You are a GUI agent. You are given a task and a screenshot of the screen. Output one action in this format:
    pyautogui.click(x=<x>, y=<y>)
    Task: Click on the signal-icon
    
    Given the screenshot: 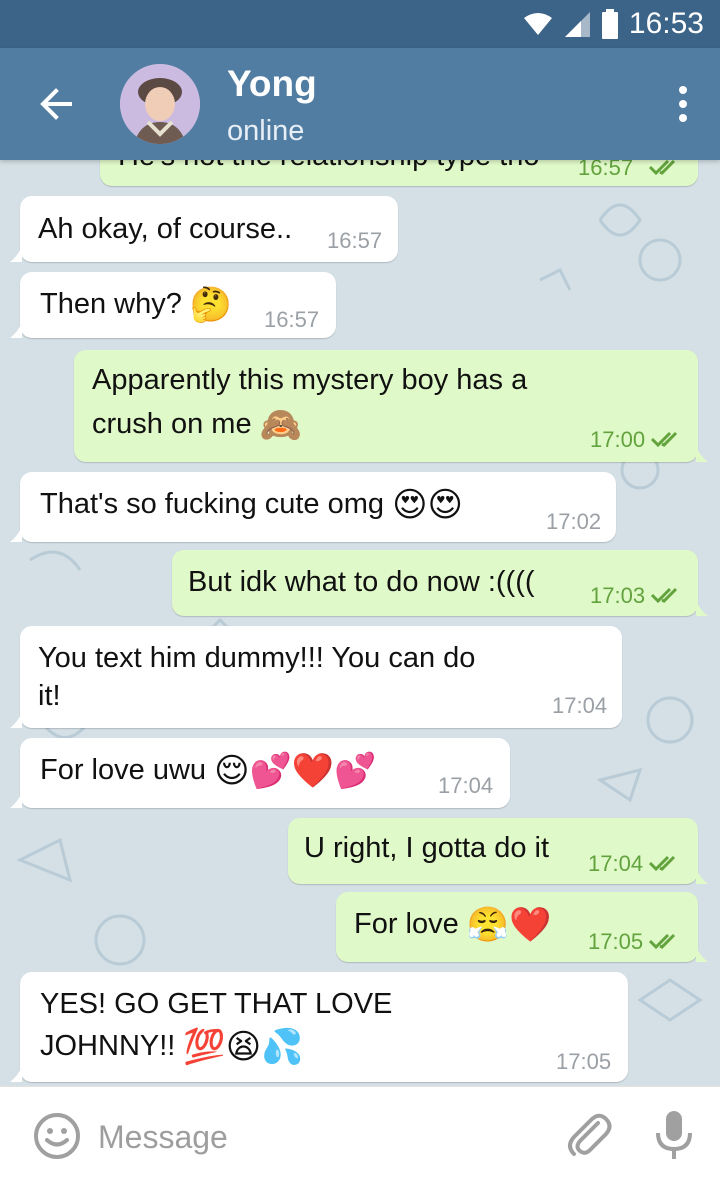 What is the action you would take?
    pyautogui.click(x=577, y=24)
    